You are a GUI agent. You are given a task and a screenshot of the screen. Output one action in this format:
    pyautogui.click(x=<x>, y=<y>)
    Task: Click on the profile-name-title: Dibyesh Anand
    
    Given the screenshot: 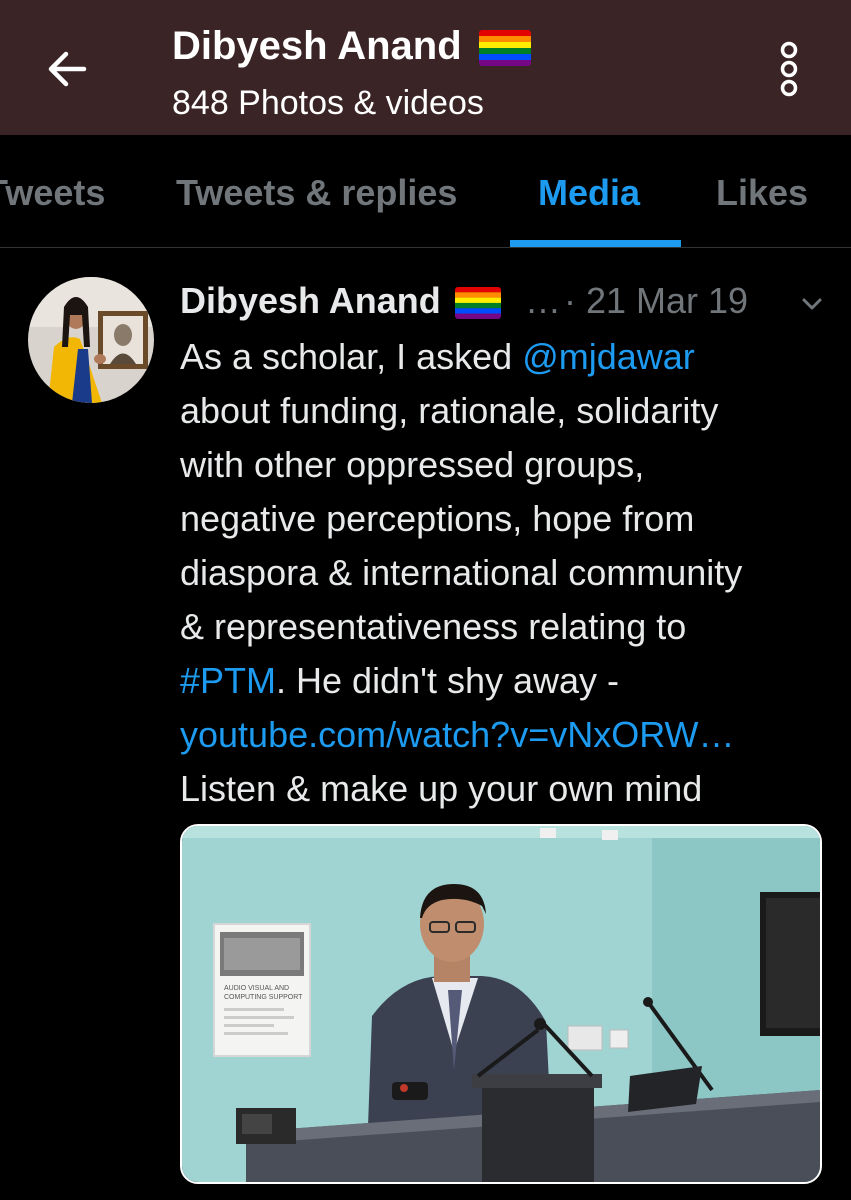 What is the action you would take?
    pyautogui.click(x=351, y=46)
    